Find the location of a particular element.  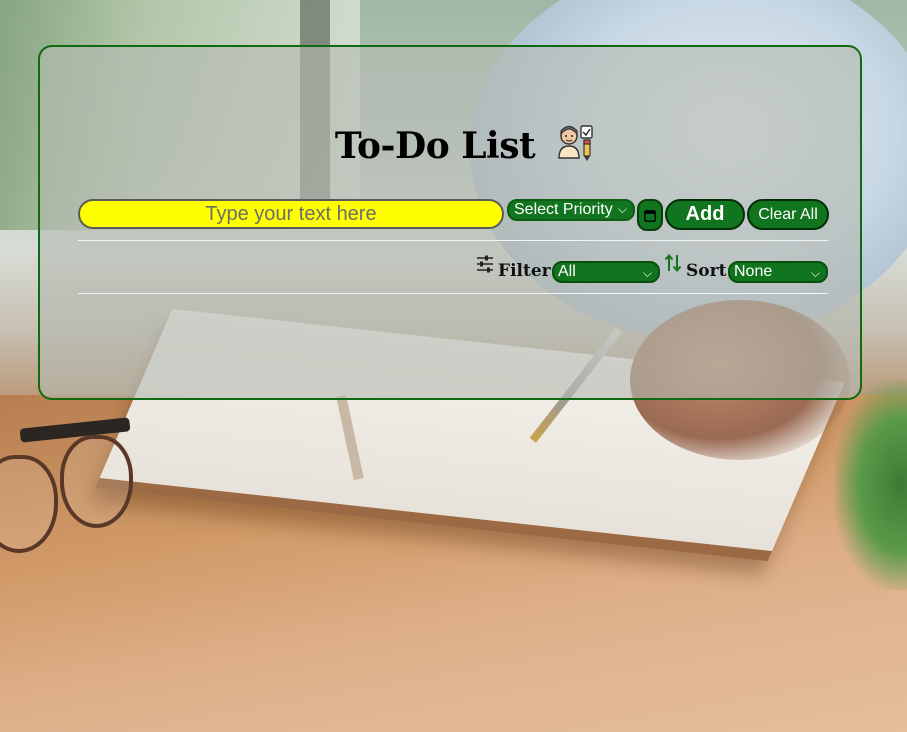

header: To-Do List is located at coordinates (450, 146).